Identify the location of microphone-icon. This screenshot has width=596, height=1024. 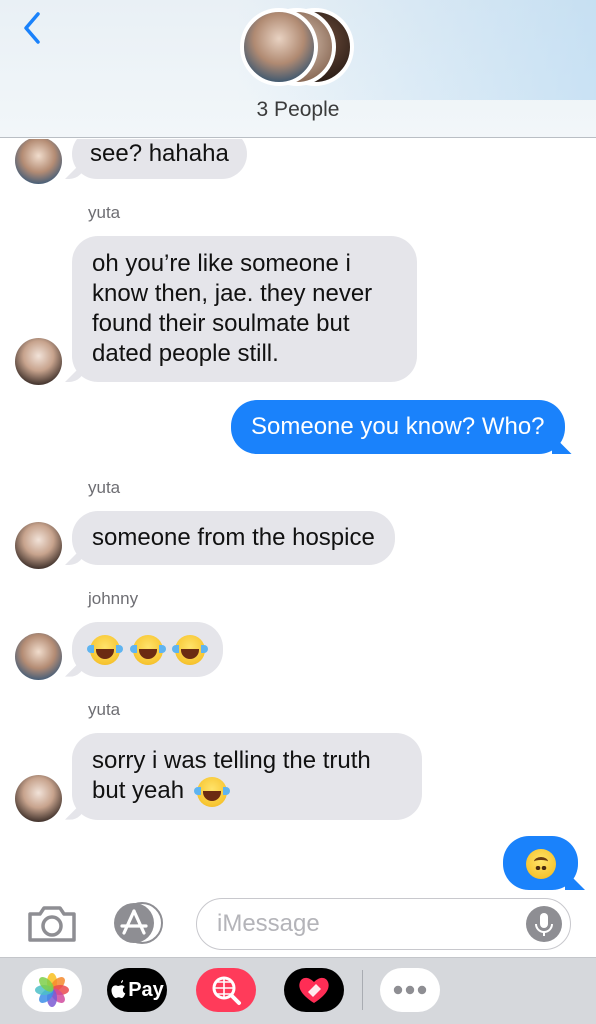
(544, 924).